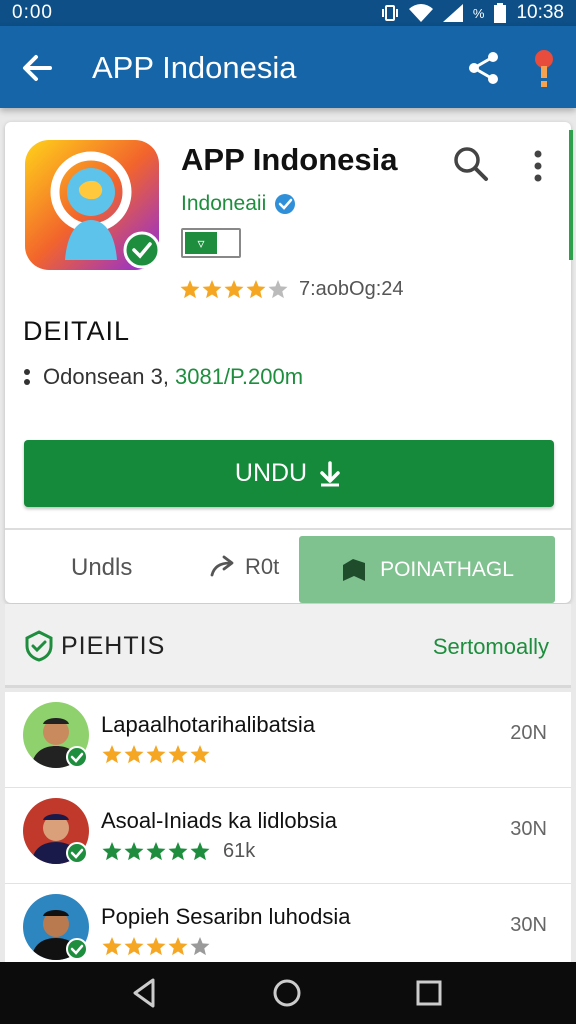  What do you see at coordinates (288, 529) in the screenshot?
I see `card-divider` at bounding box center [288, 529].